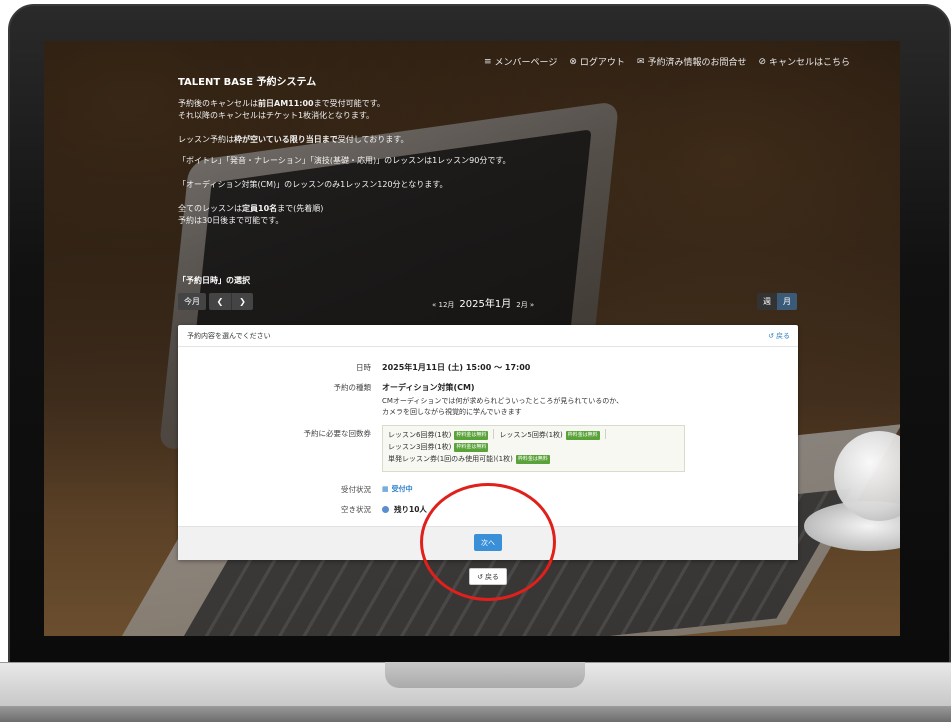 The width and height of the screenshot is (951, 722). What do you see at coordinates (478, 209) in the screenshot?
I see `info-capacity-line: 全てのレッスンは定員10名まで(先着順)` at bounding box center [478, 209].